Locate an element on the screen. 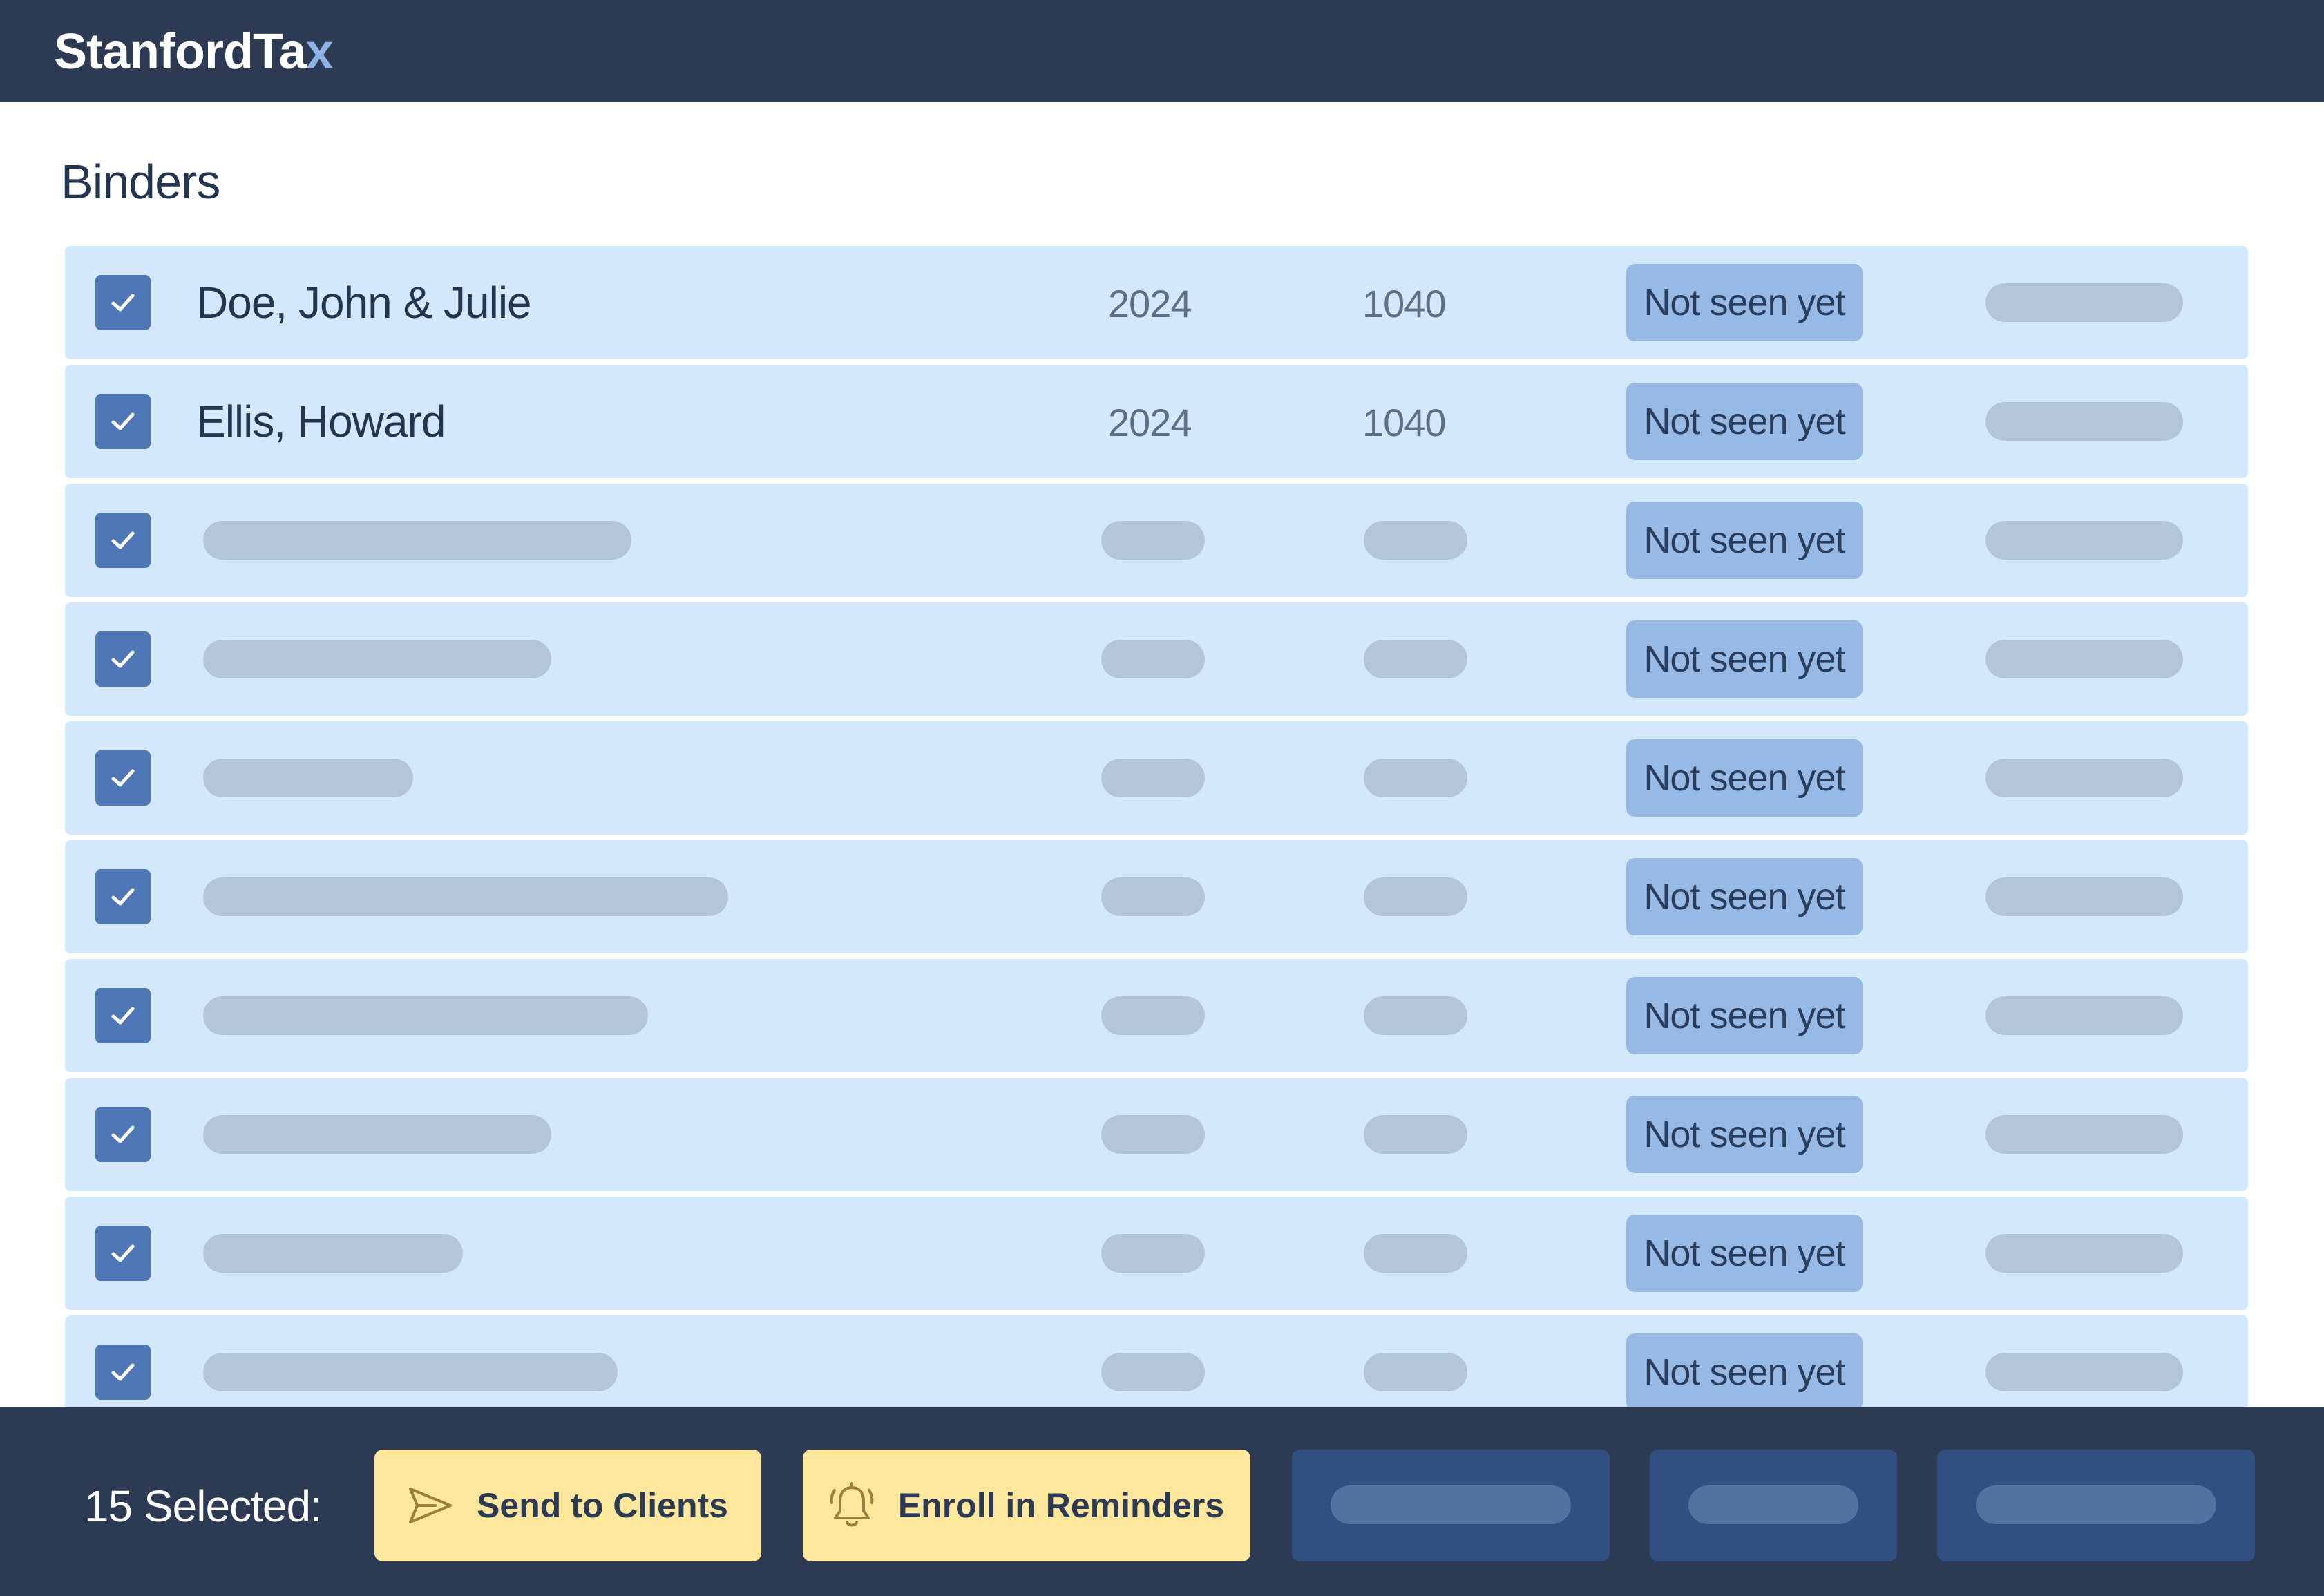 Image resolution: width=2324 pixels, height=1596 pixels. logo-text-main: StanfordTa is located at coordinates (181, 52).